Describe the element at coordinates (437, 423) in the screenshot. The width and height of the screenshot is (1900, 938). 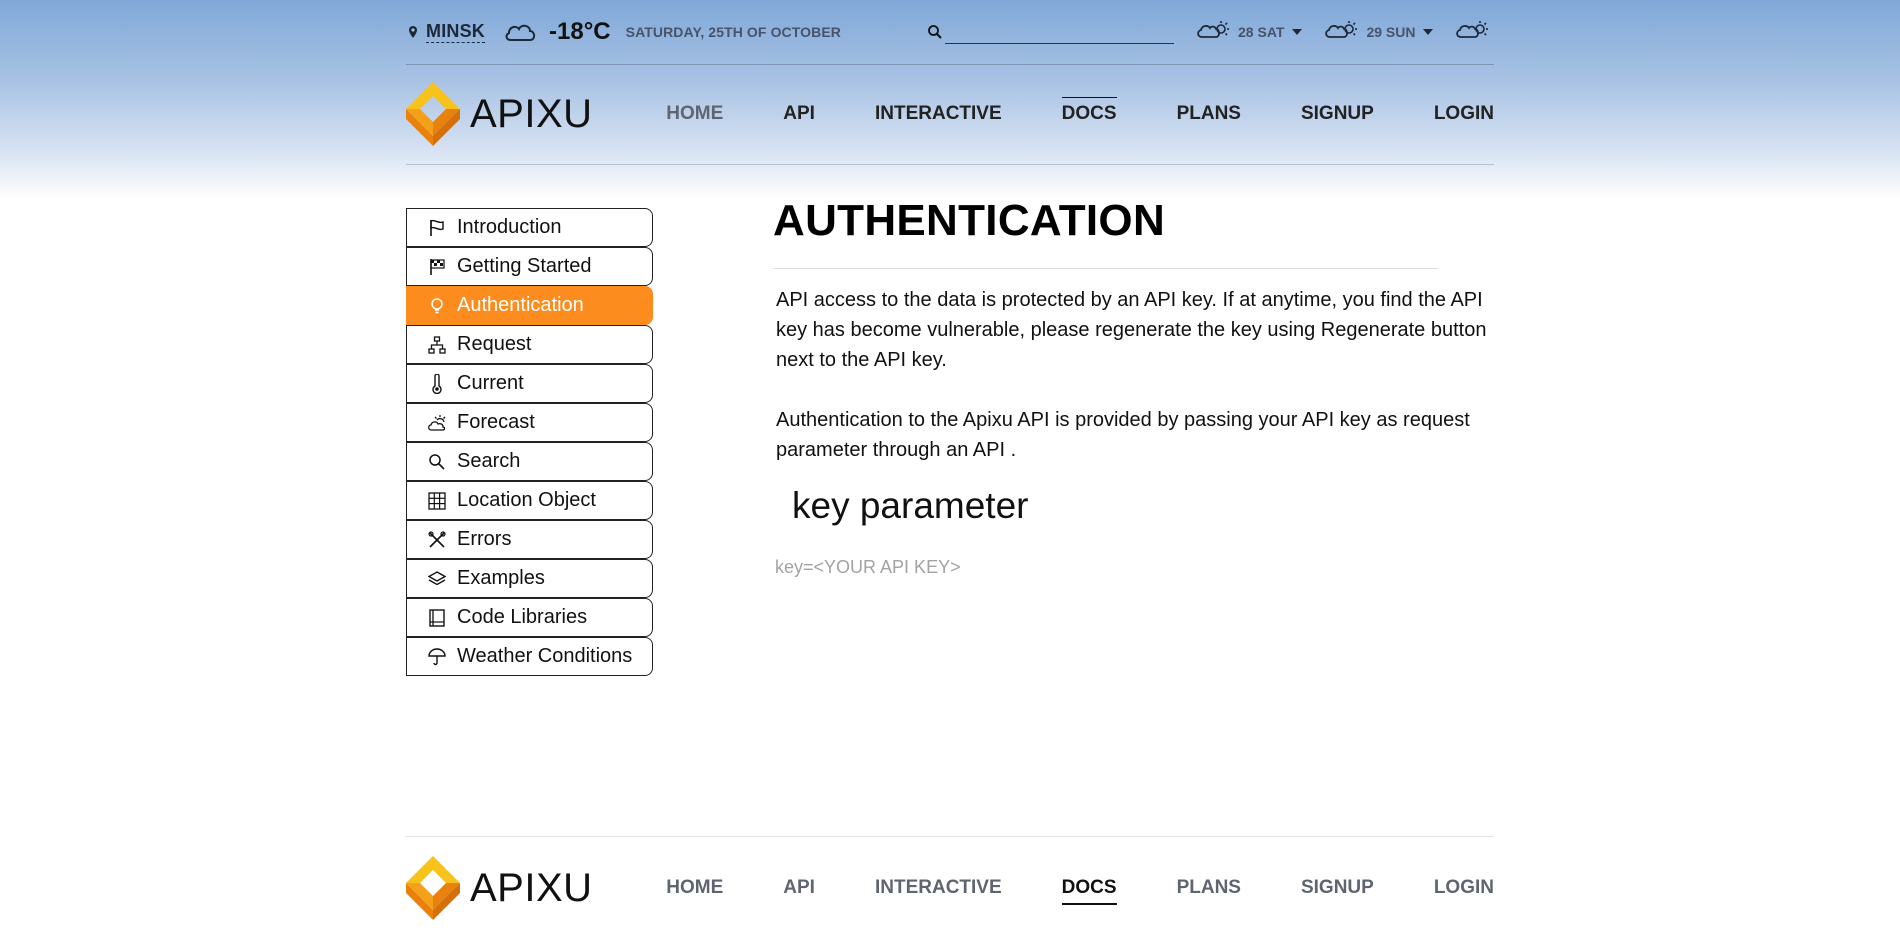
I see `cloud-sun-icon` at that location.